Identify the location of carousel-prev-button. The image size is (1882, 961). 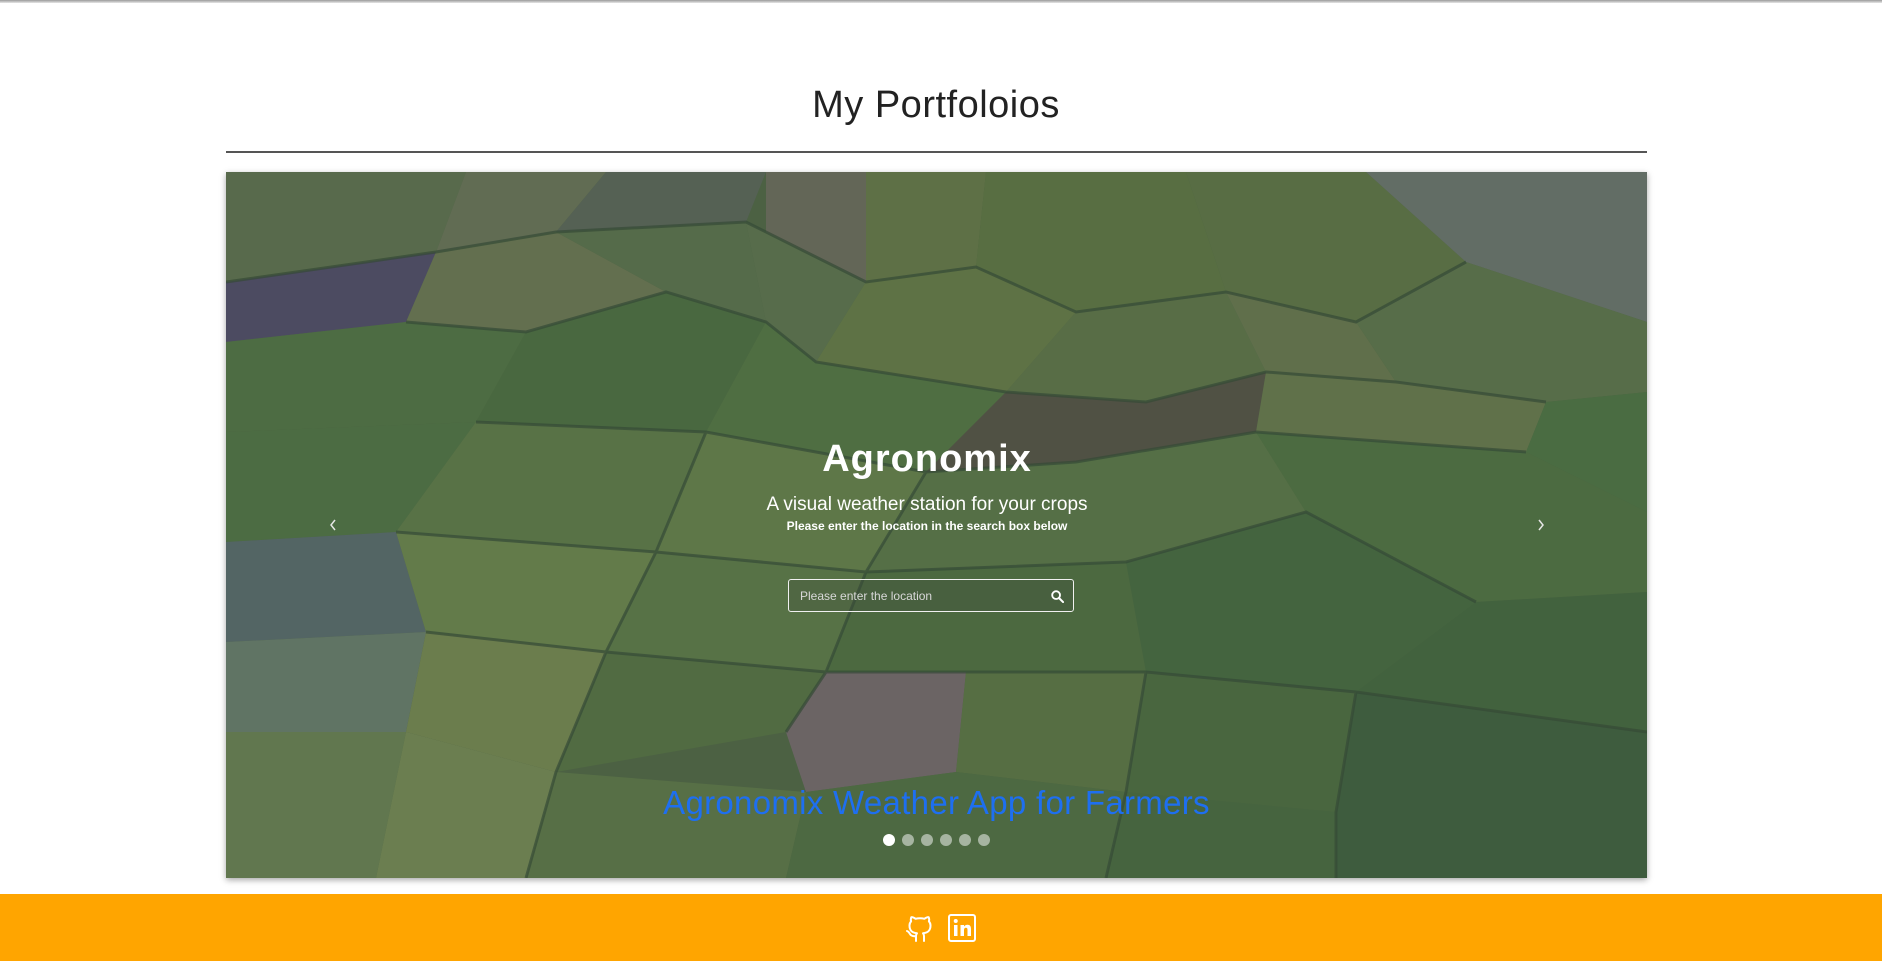
(333, 525).